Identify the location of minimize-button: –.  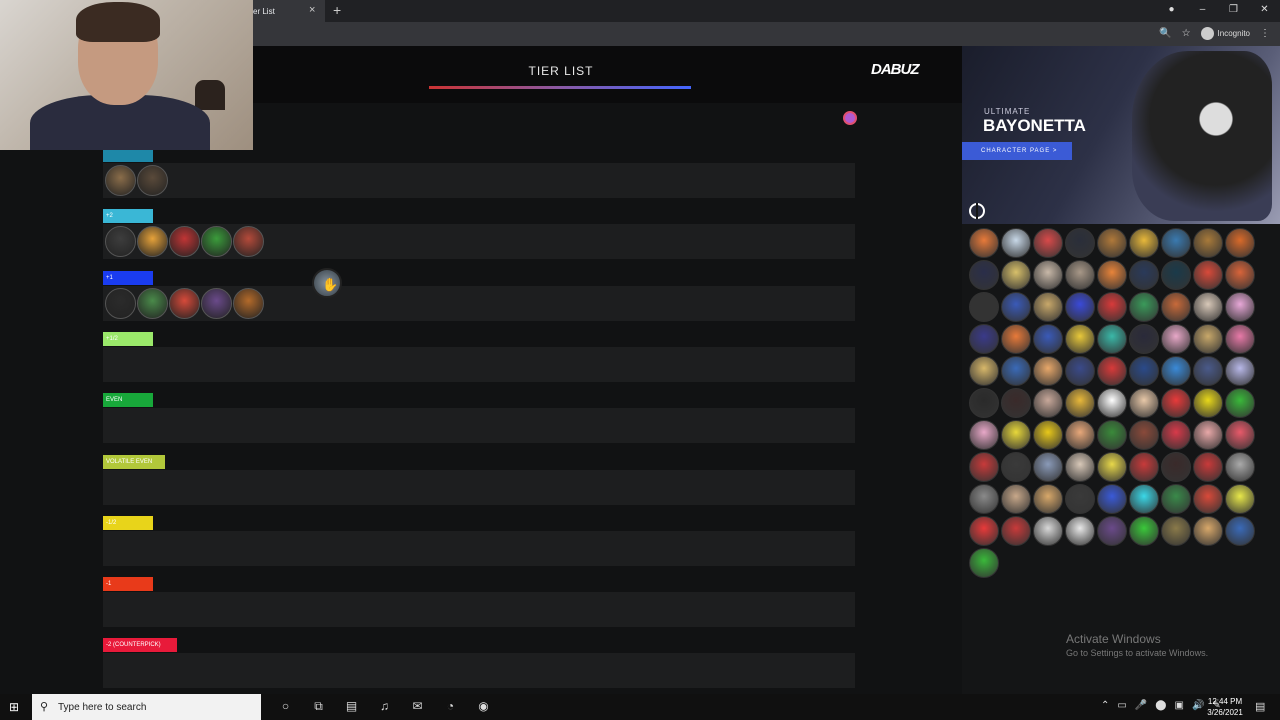
(1202, 11).